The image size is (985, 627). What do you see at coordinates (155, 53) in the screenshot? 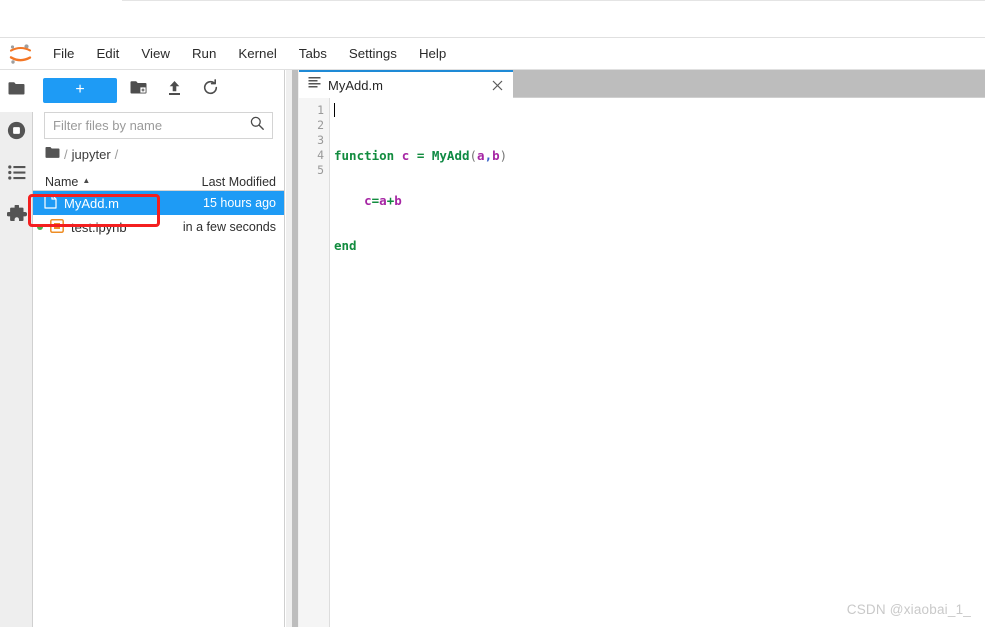
I see `menu-item-view: View` at bounding box center [155, 53].